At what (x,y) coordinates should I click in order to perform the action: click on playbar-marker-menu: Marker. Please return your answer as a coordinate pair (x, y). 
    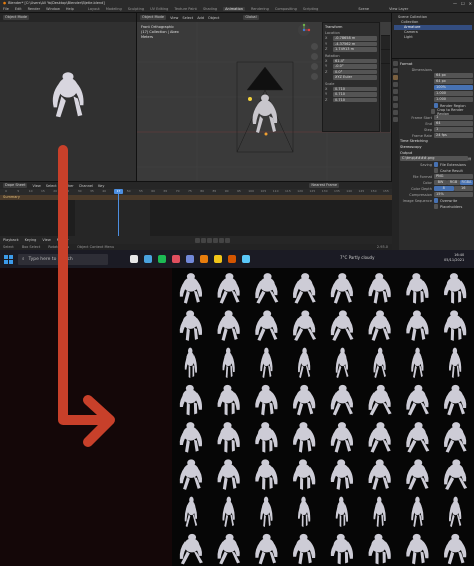
    Looking at the image, I should click on (63, 240).